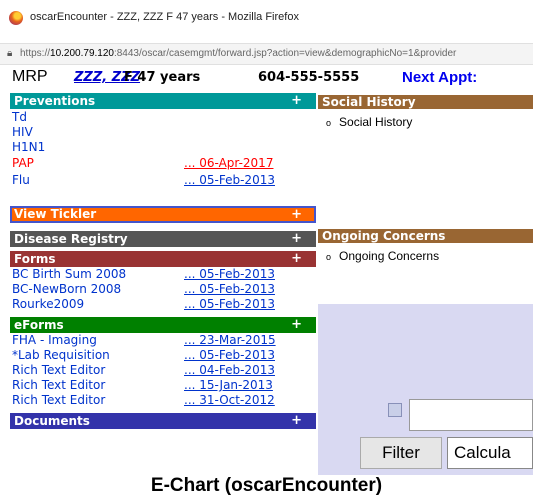 The width and height of the screenshot is (533, 497). Describe the element at coordinates (471, 415) in the screenshot. I see `search-input` at that location.